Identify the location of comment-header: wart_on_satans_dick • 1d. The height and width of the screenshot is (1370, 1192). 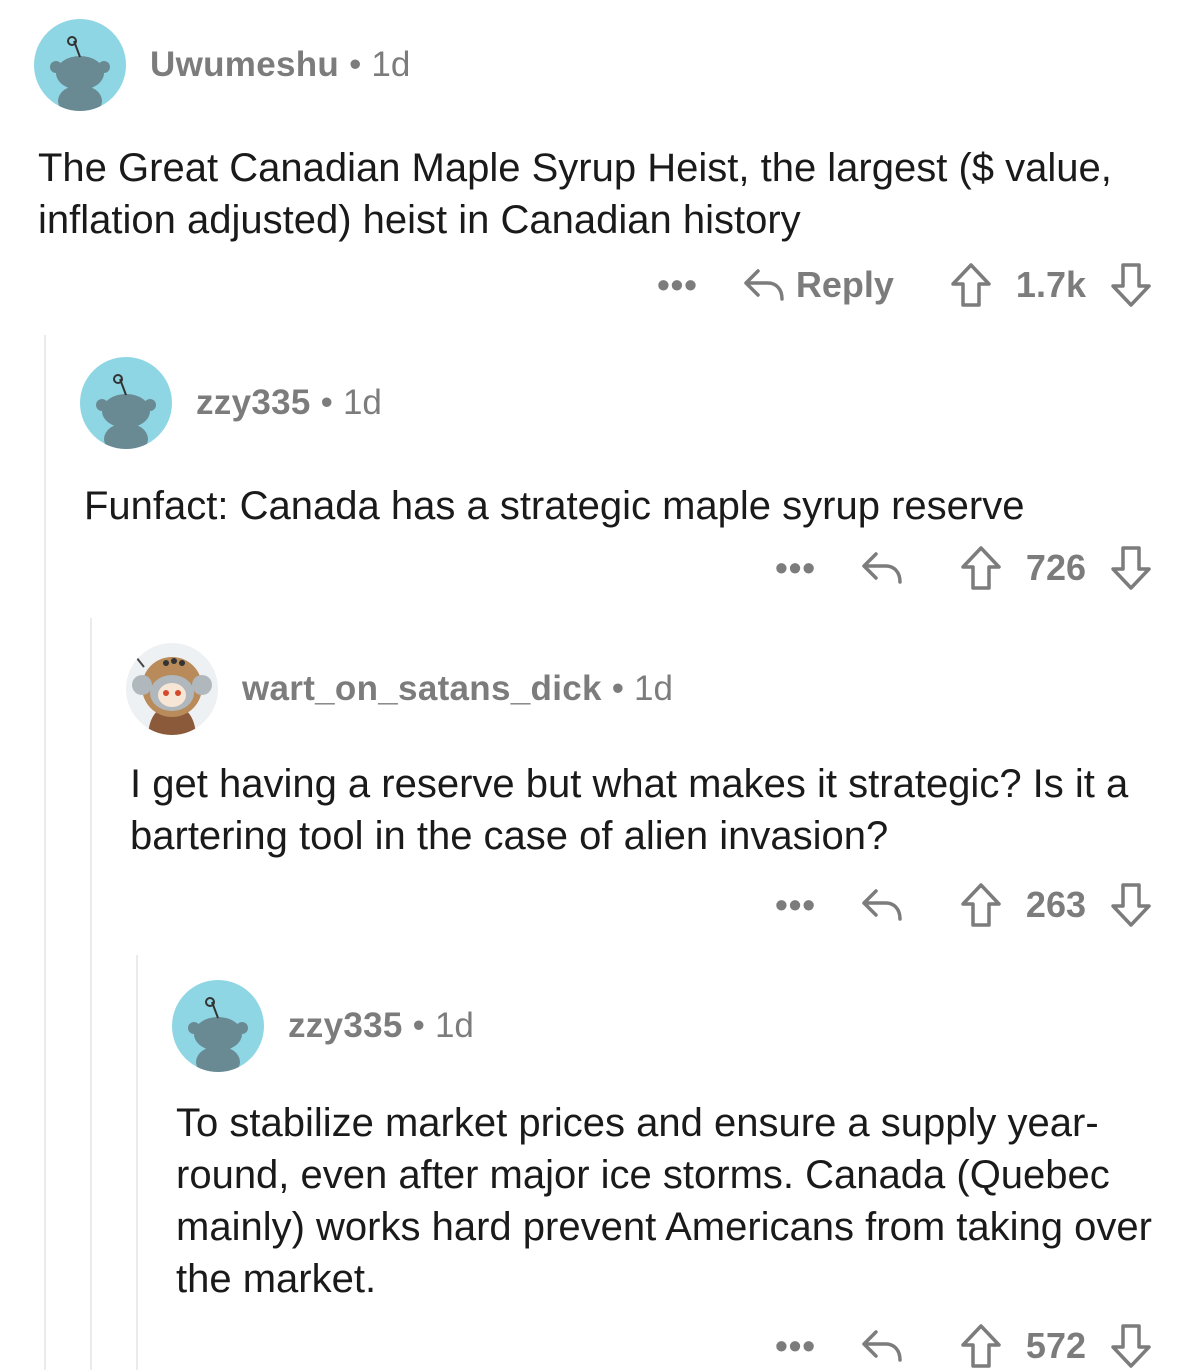
(659, 689).